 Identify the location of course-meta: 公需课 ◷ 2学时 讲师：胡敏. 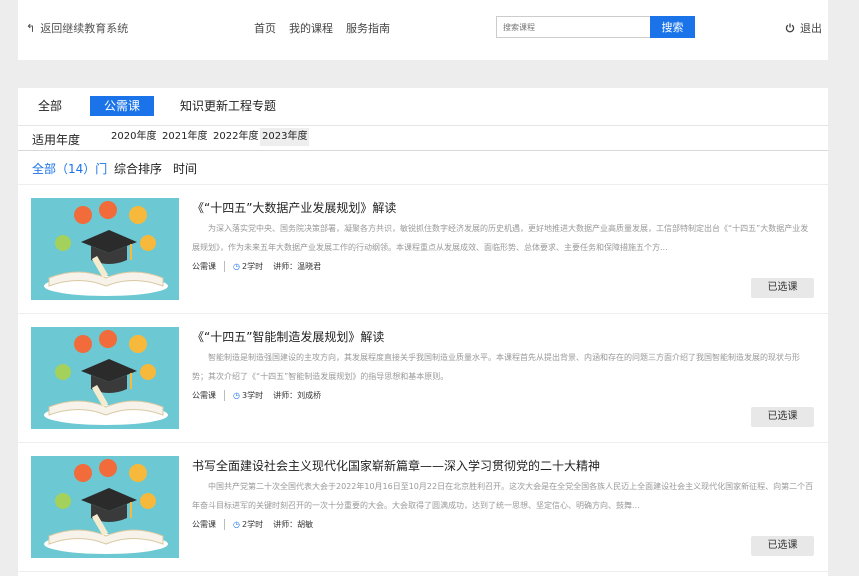
(252, 524).